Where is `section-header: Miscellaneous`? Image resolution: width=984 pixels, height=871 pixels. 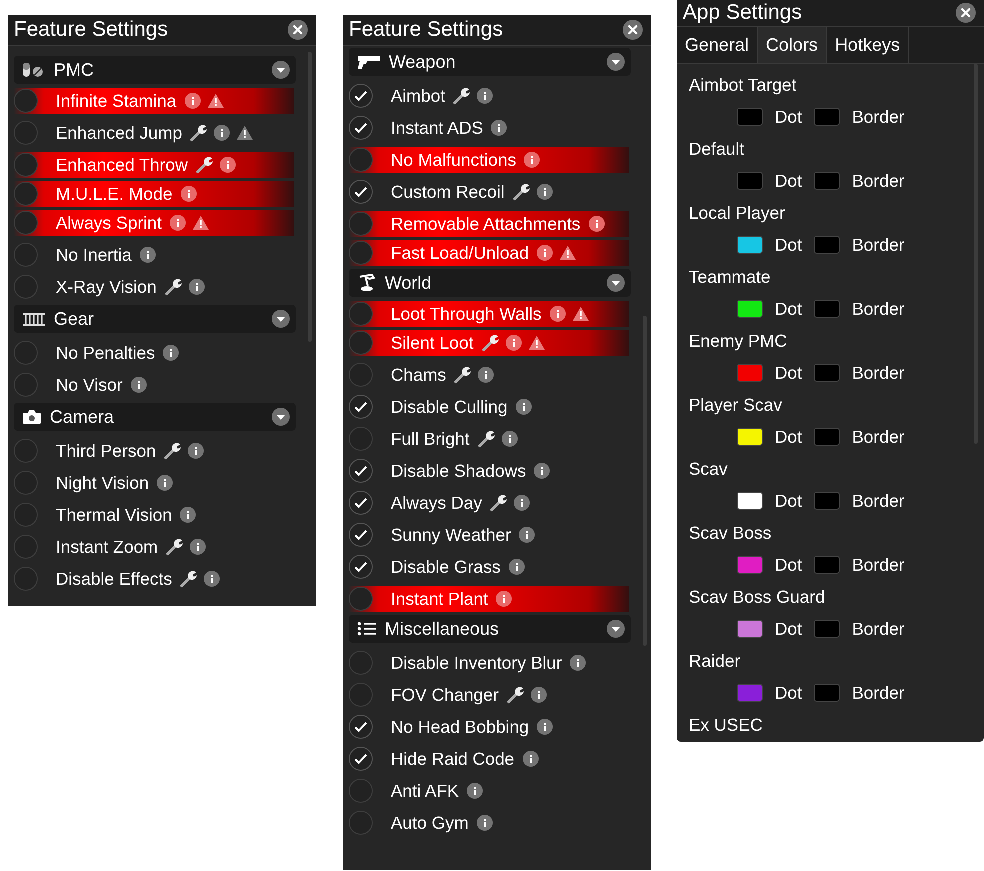
section-header: Miscellaneous is located at coordinates (490, 629).